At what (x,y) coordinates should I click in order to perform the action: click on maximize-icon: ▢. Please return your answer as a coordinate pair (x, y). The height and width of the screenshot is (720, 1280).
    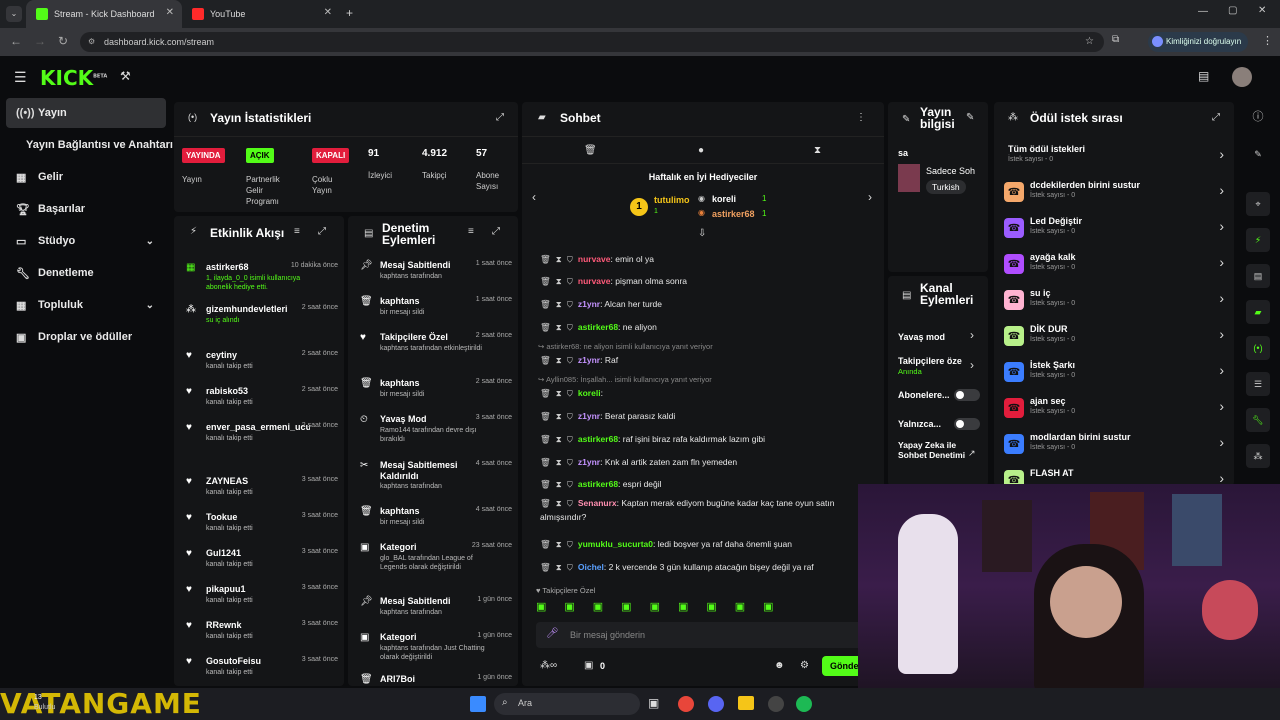
    Looking at the image, I should click on (1232, 10).